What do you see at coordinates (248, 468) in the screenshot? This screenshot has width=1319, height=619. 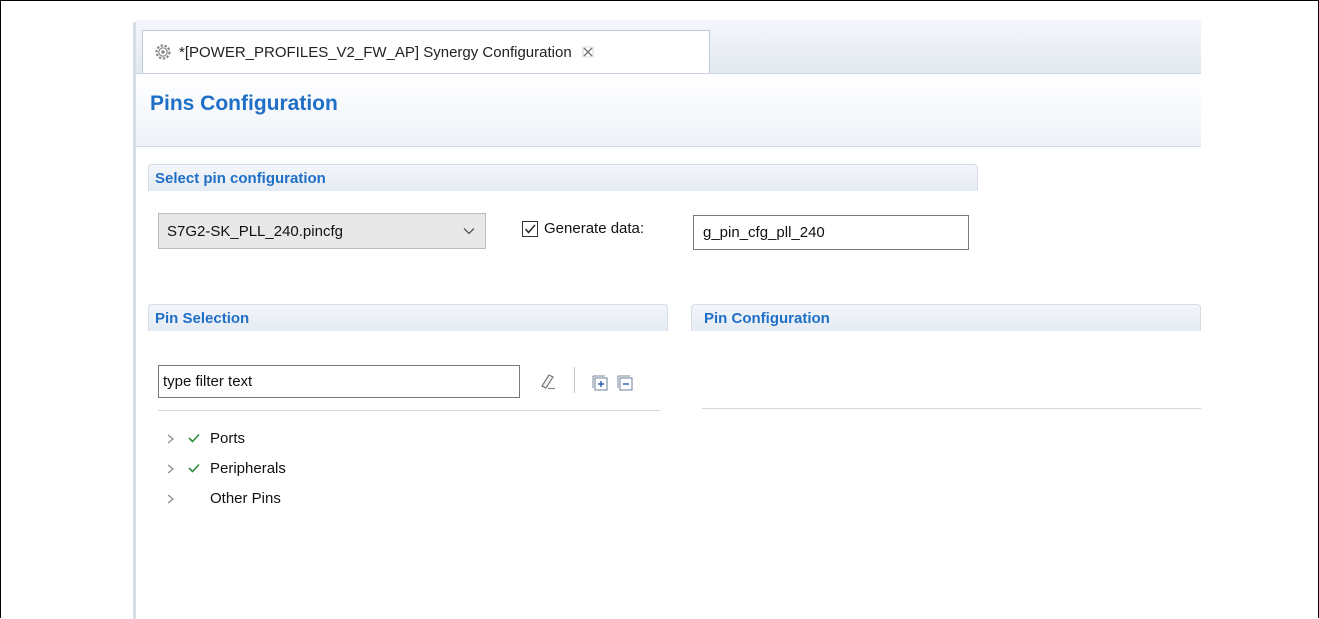 I see `tree-item-label: Peripherals` at bounding box center [248, 468].